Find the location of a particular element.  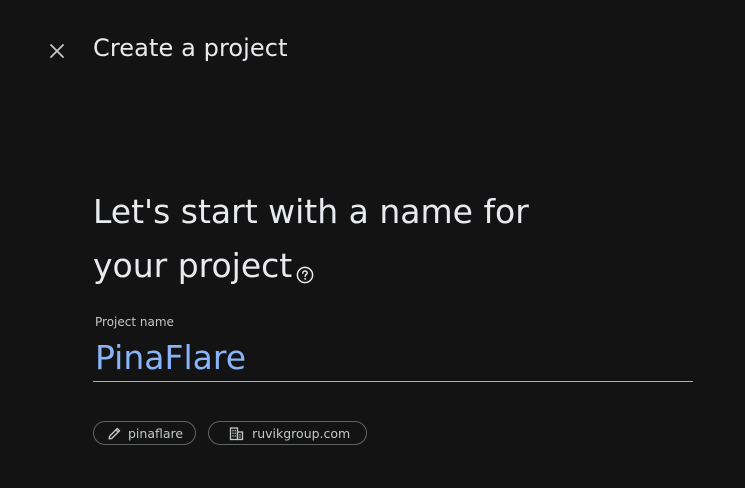

project-id-chip: pinaflare is located at coordinates (145, 433).